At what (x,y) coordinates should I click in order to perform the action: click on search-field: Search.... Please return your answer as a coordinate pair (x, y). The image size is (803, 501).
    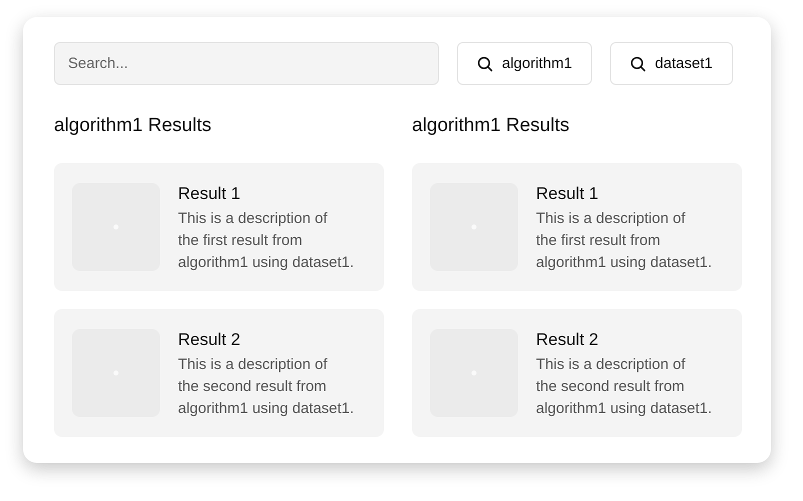
    Looking at the image, I should click on (246, 63).